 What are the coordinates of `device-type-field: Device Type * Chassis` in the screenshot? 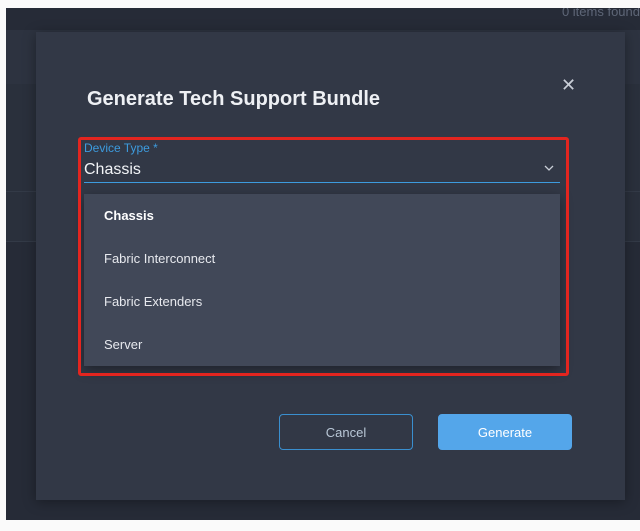 It's located at (322, 161).